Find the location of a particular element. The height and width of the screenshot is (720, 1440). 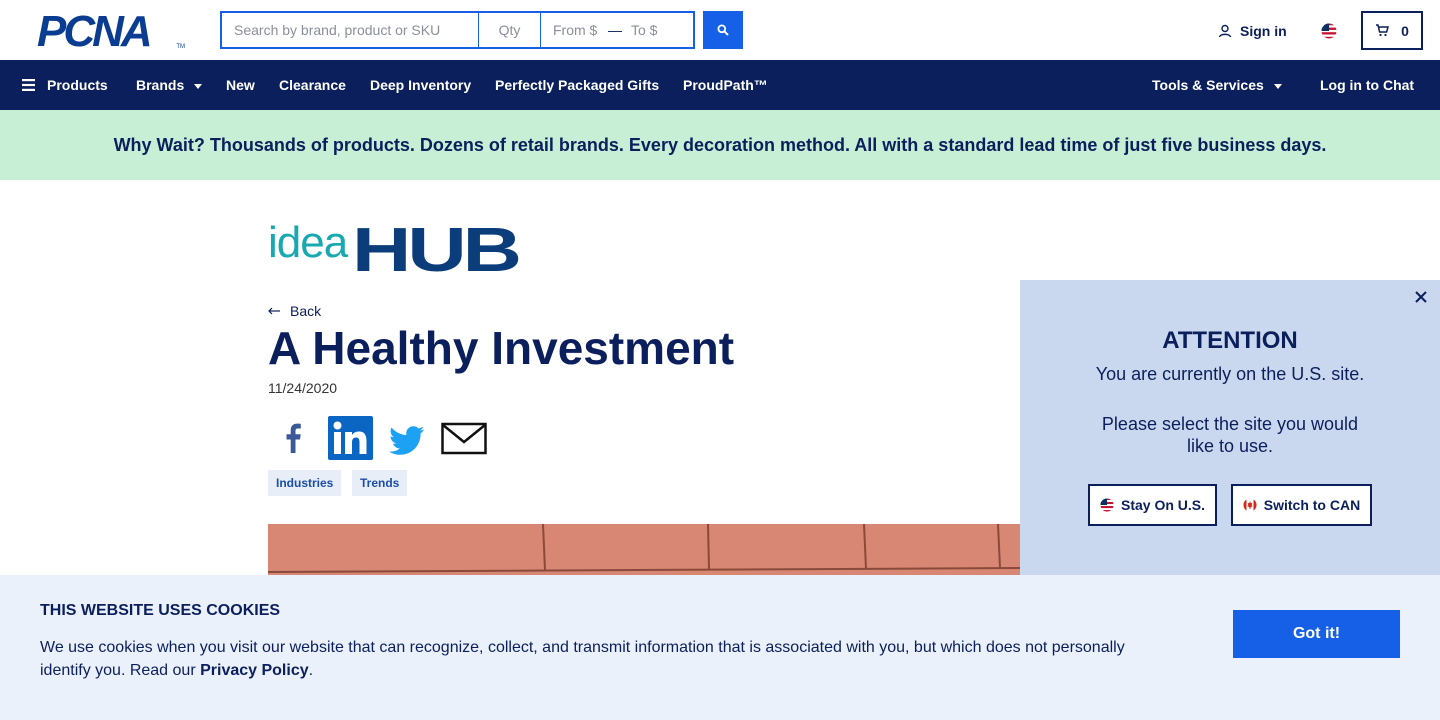

nav-item-deep-inventory: Deep Inventory is located at coordinates (420, 85).